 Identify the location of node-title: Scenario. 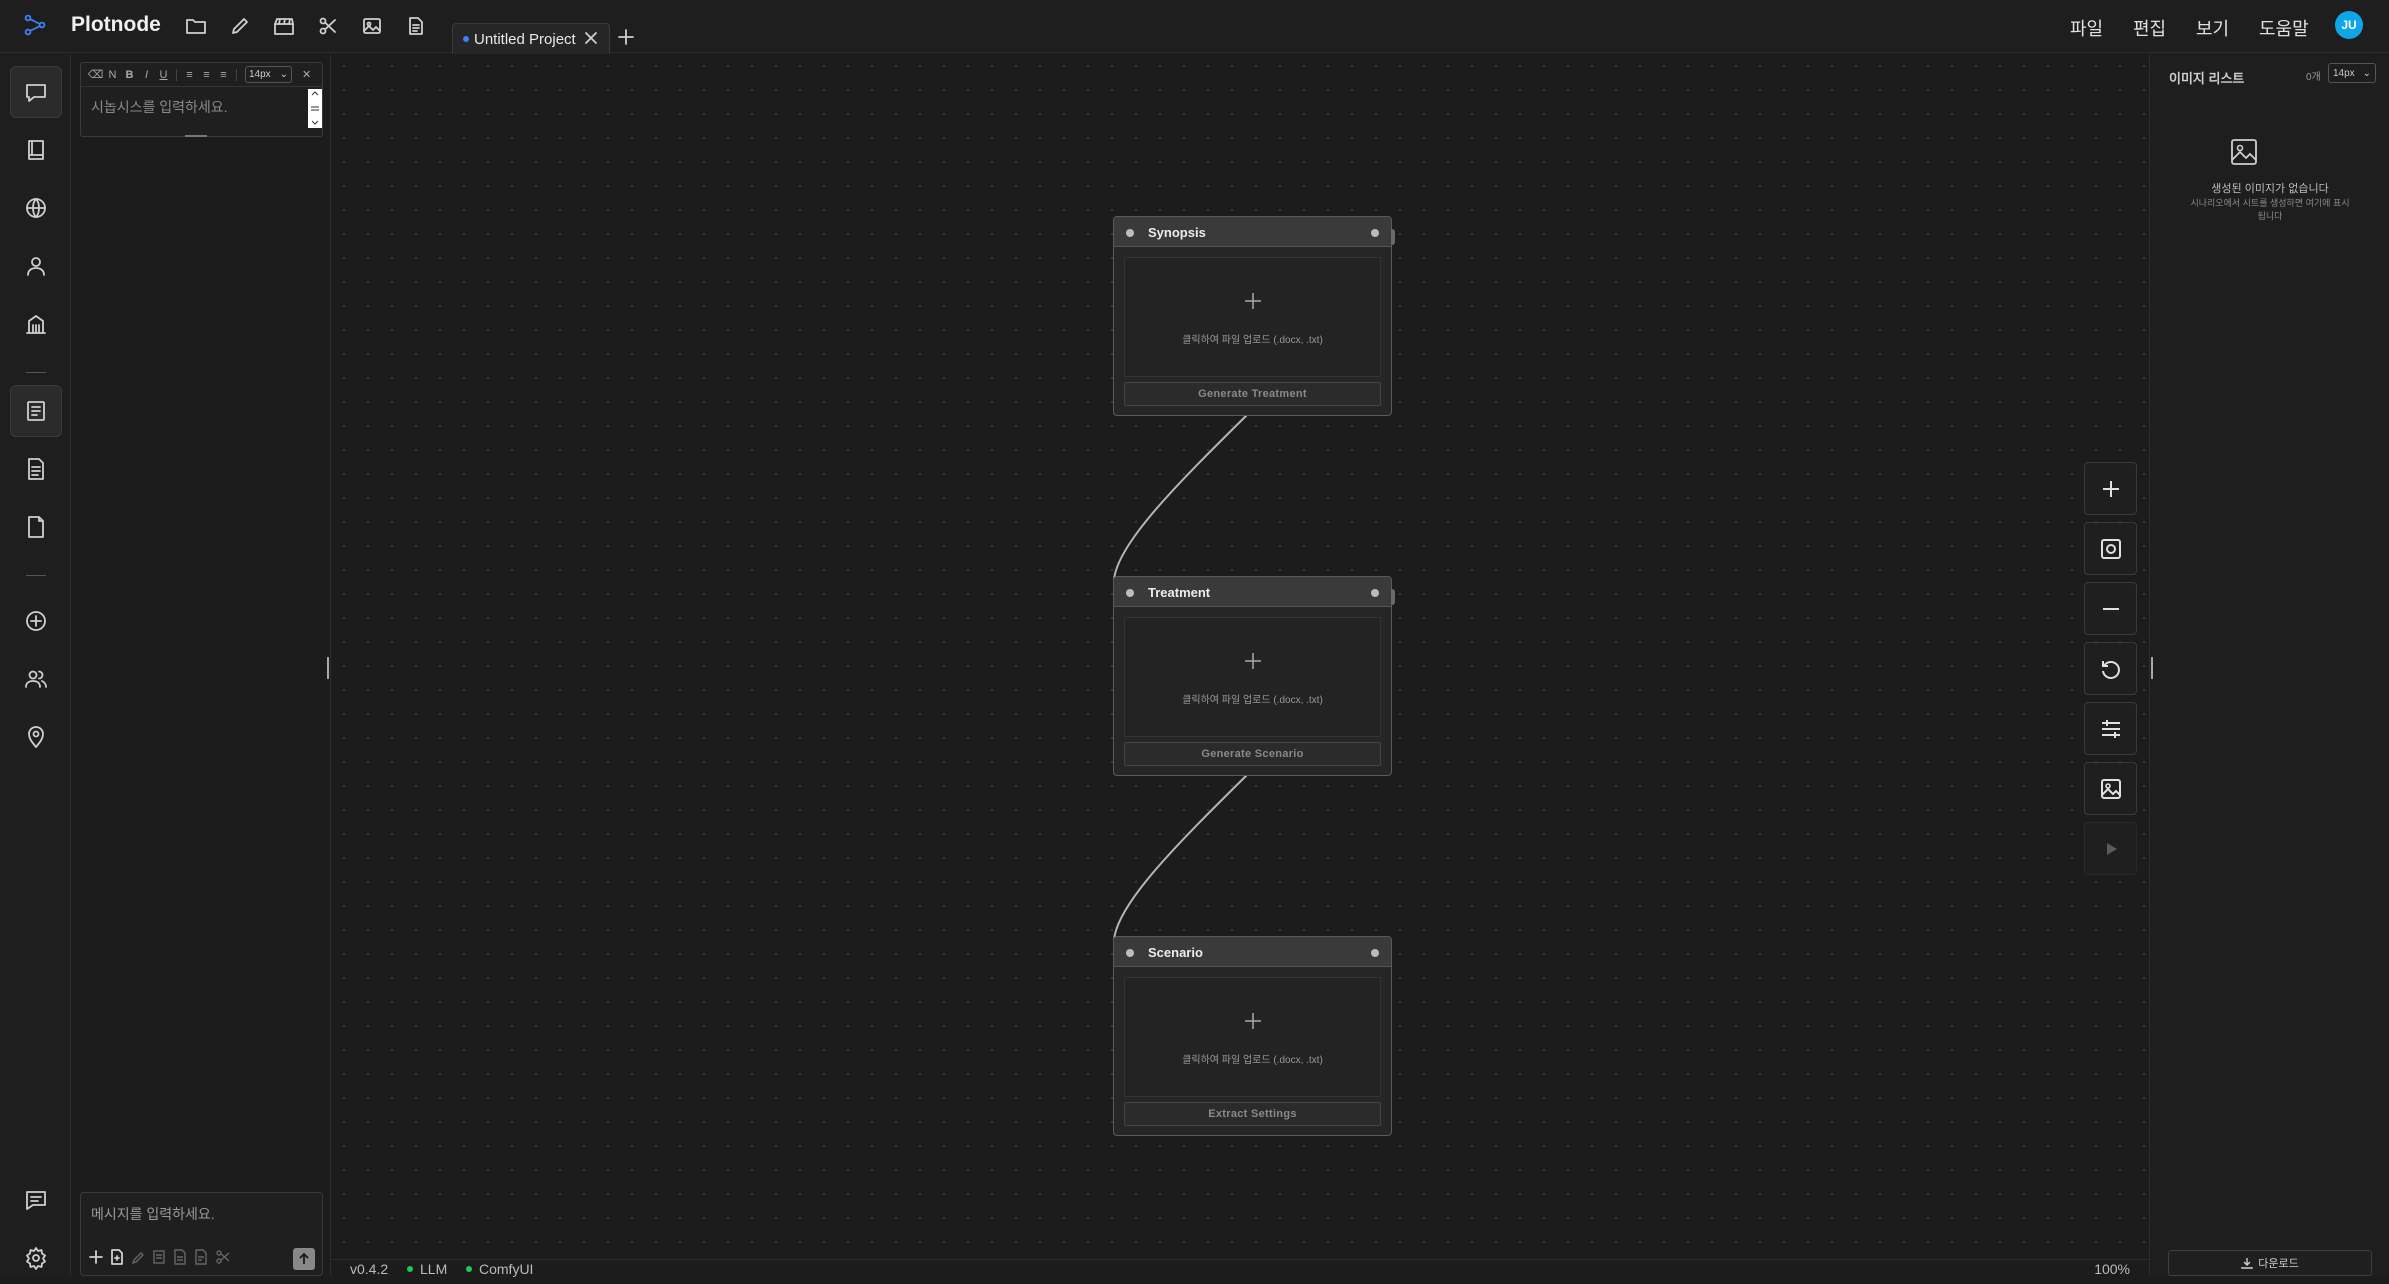
(1175, 952).